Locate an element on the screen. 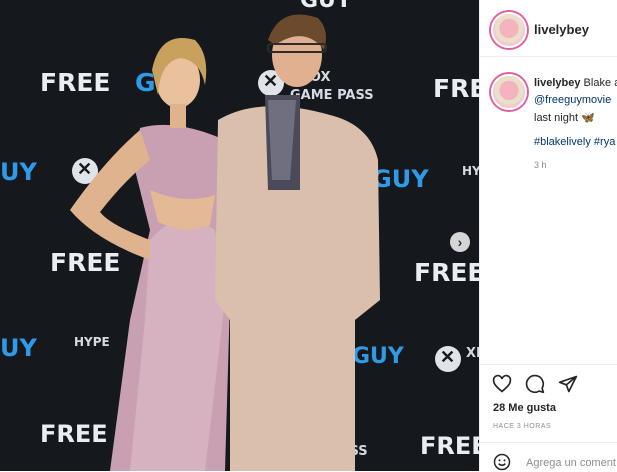  caption-text: Blake a is located at coordinates (600, 83).